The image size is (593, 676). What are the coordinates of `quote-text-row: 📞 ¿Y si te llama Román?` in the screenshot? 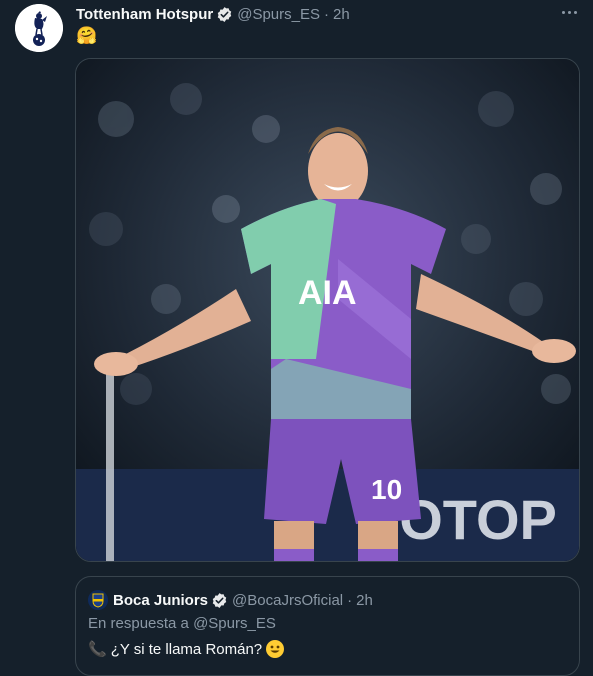 It's located at (186, 649).